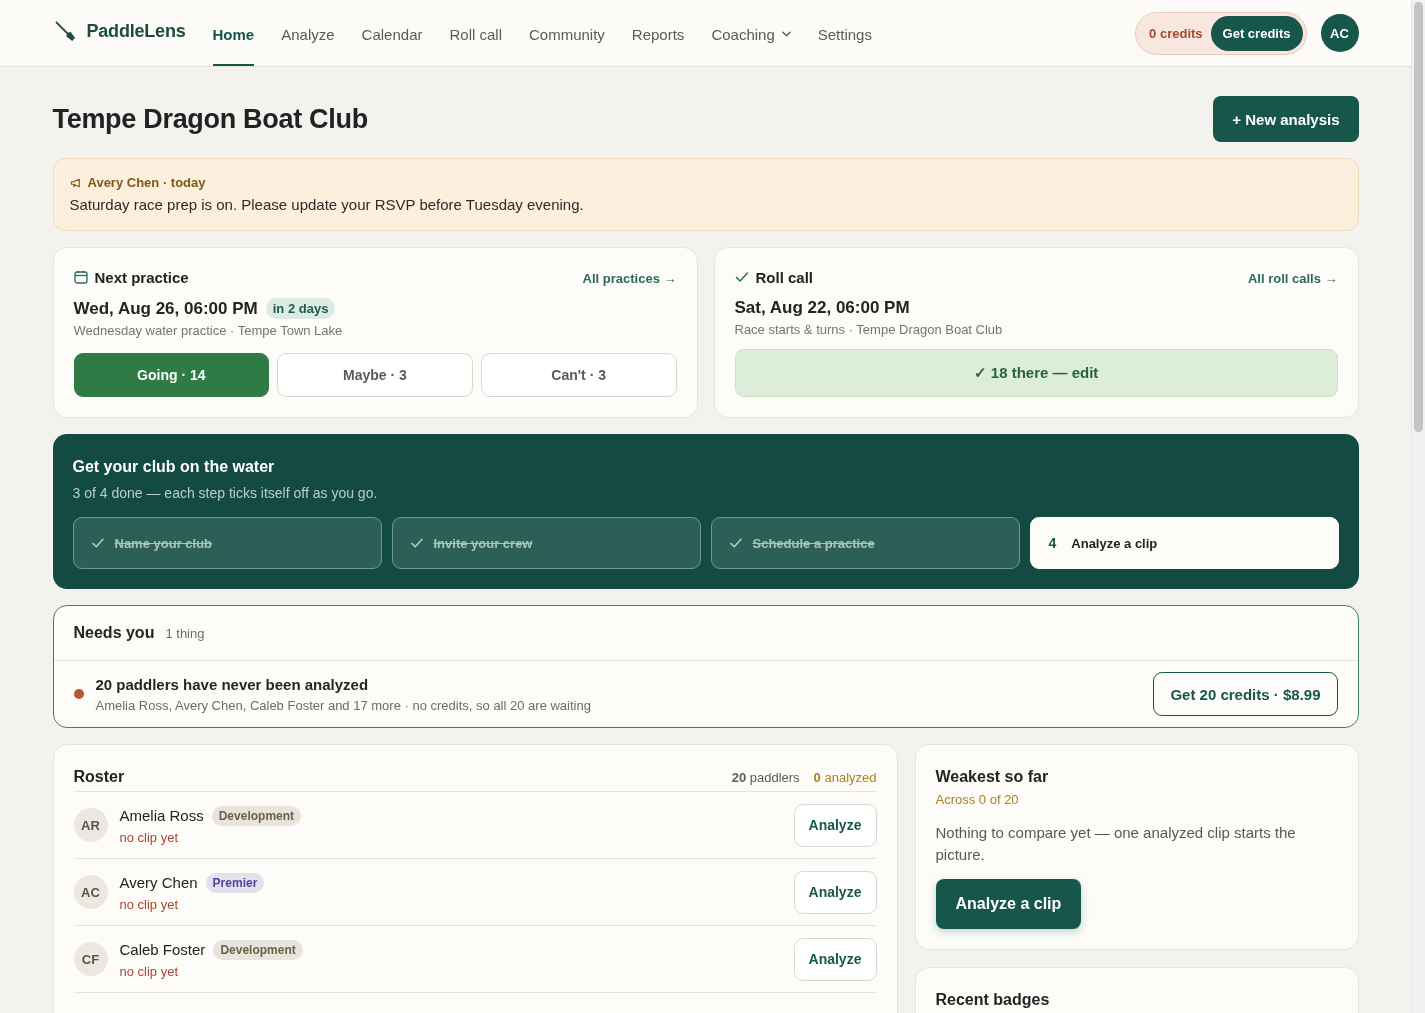 The width and height of the screenshot is (1425, 1013). Describe the element at coordinates (225, 493) in the screenshot. I see `setup-subtitle: 3 of 4 done — each step ticks itself off as you go.` at that location.